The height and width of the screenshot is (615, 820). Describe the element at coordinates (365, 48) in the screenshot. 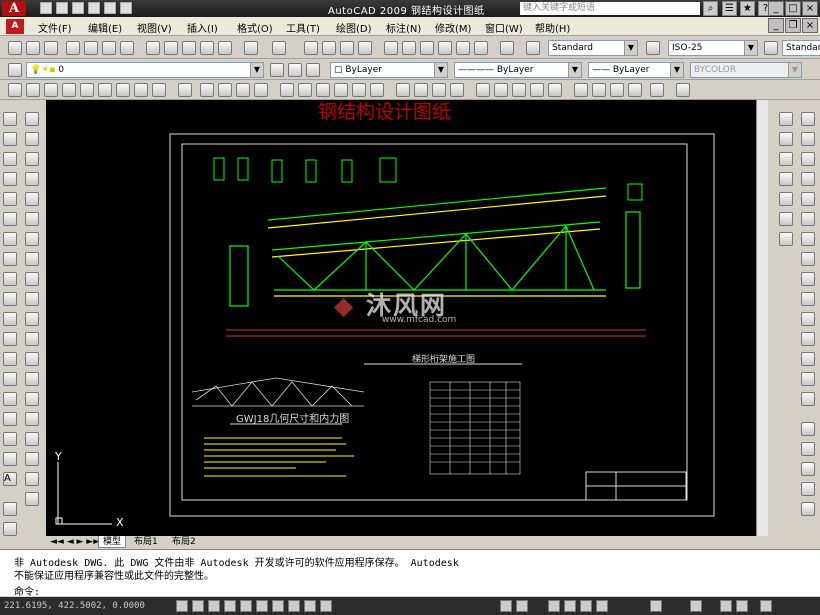

I see `zoom-previous-icon` at that location.